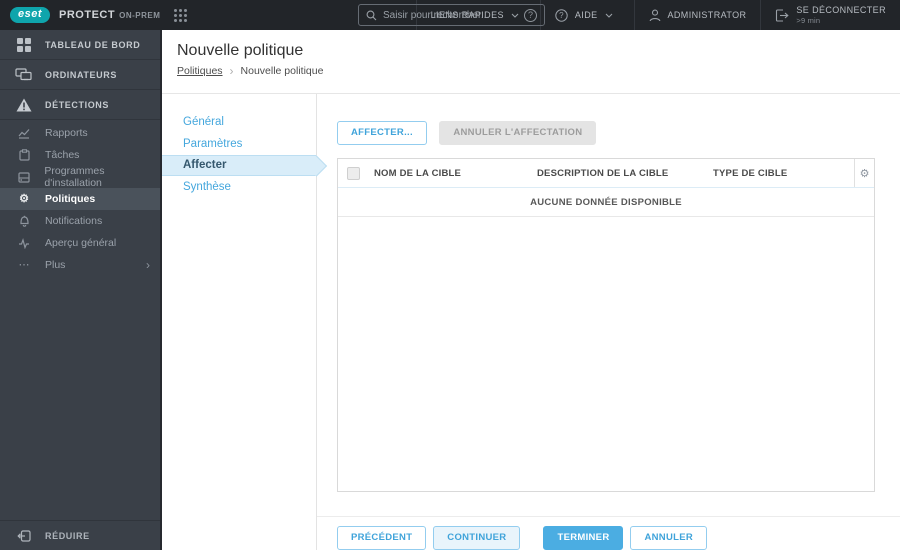  Describe the element at coordinates (240, 50) in the screenshot. I see `page-title: Nouvelle politique` at that location.